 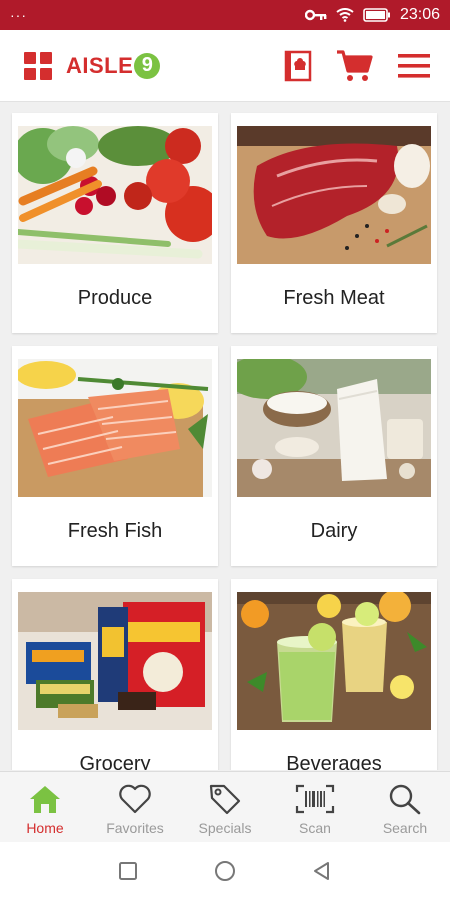 I want to click on app-header: AISLE 9, so click(x=225, y=66).